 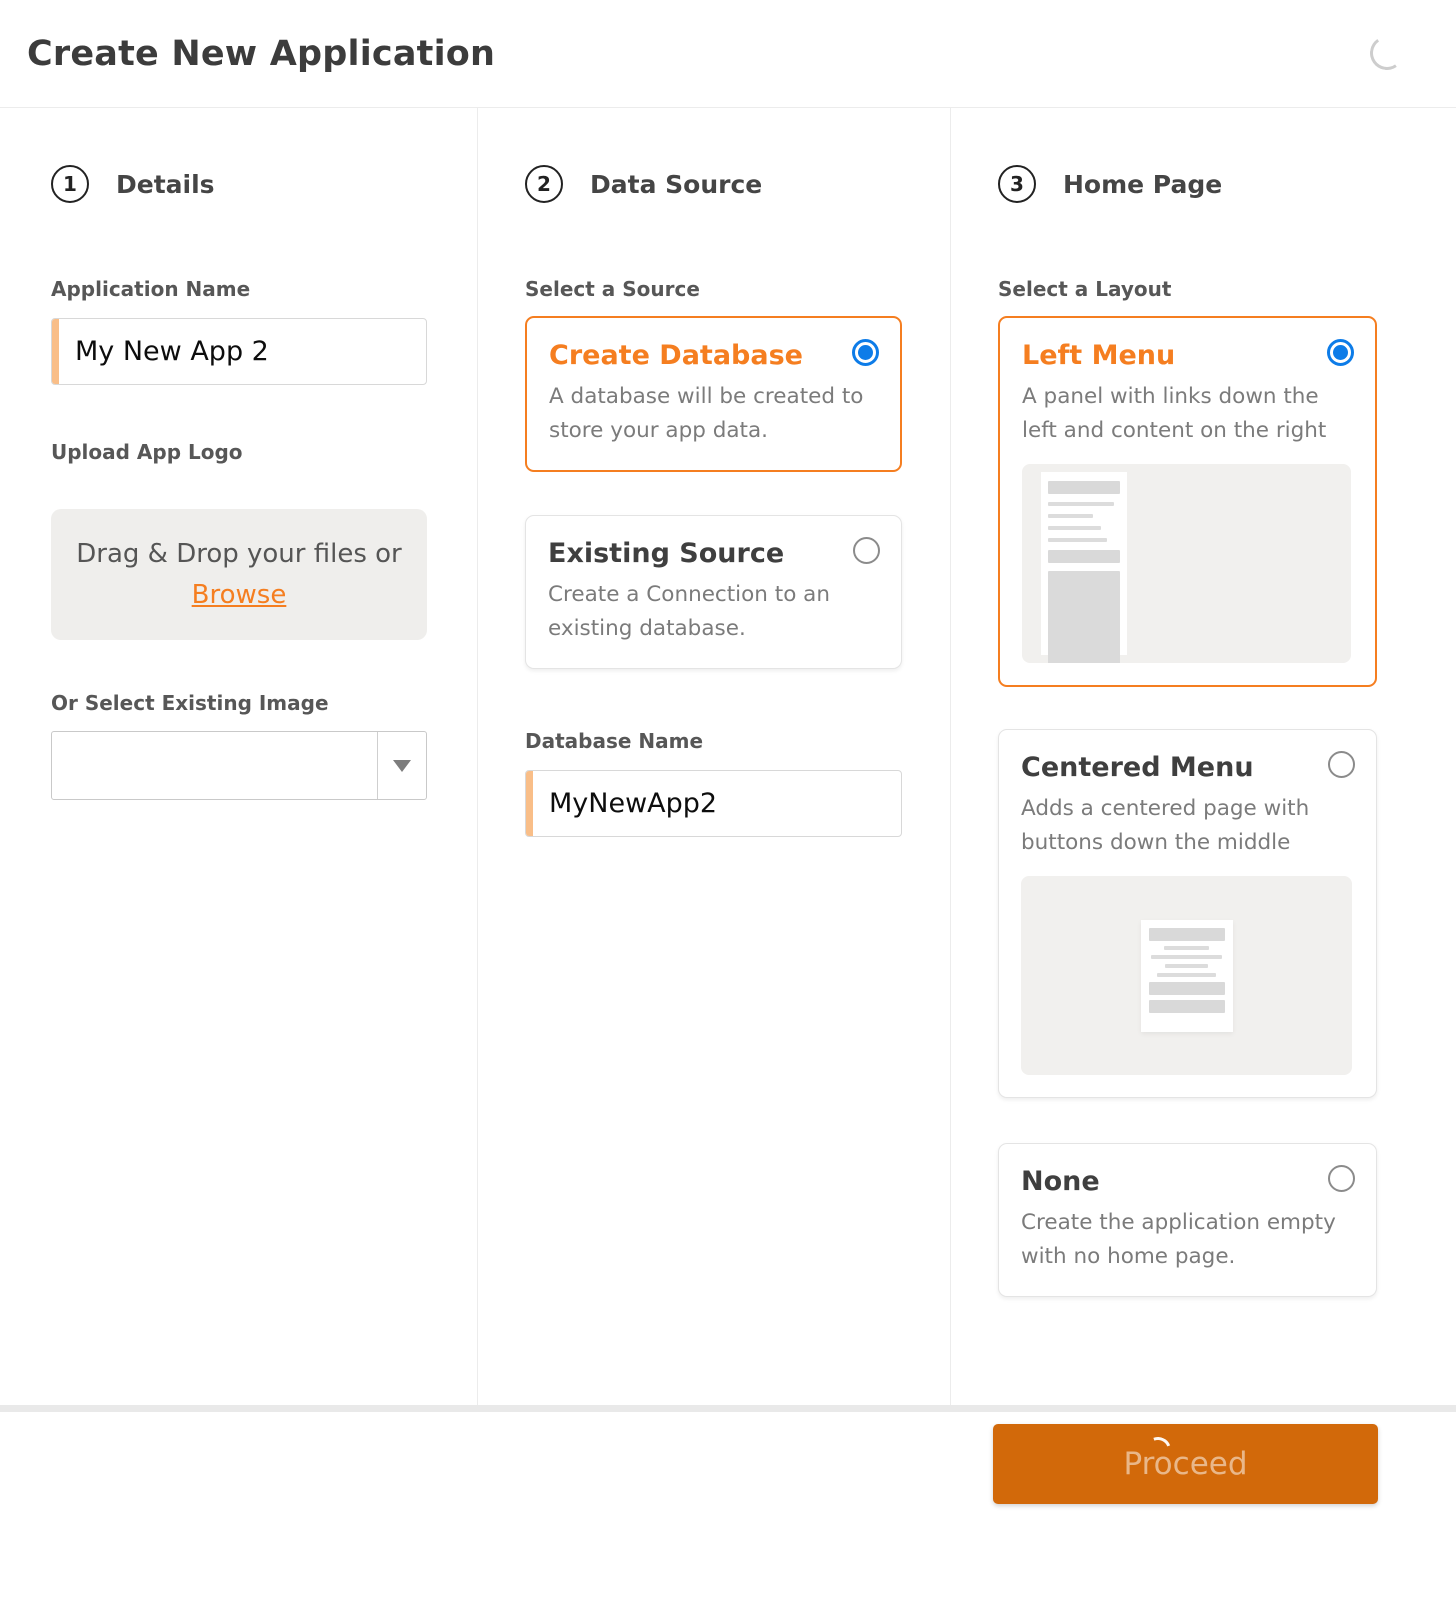 I want to click on radio-existing-source, so click(x=866, y=551).